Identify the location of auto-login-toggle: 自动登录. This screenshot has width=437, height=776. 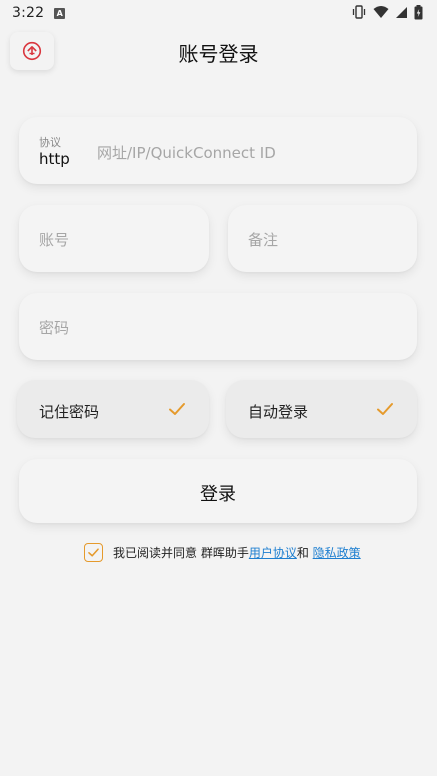
(321, 409).